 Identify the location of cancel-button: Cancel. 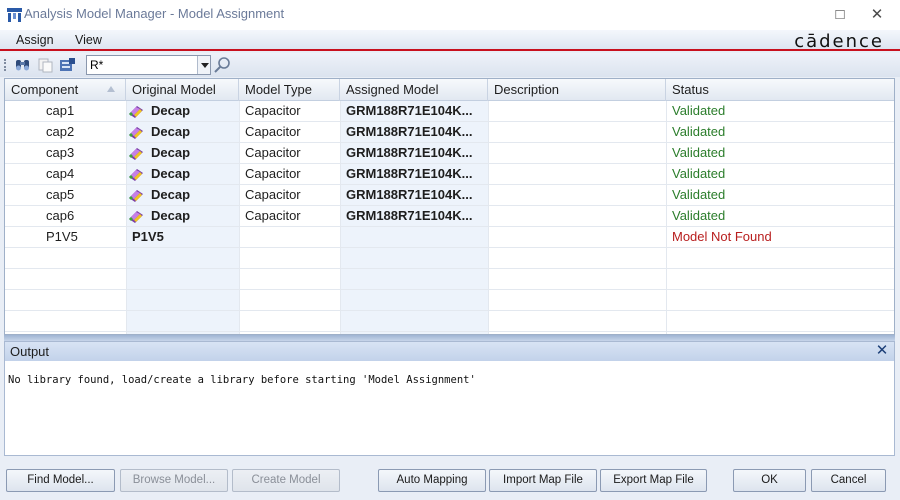
(848, 480).